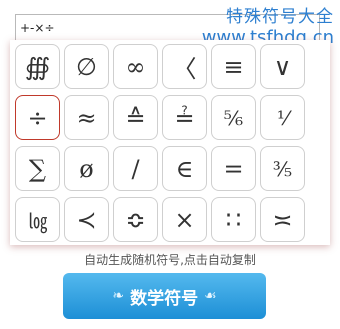 Image resolution: width=340 pixels, height=329 pixels. I want to click on left-ornament-icon: ❧, so click(118, 296).